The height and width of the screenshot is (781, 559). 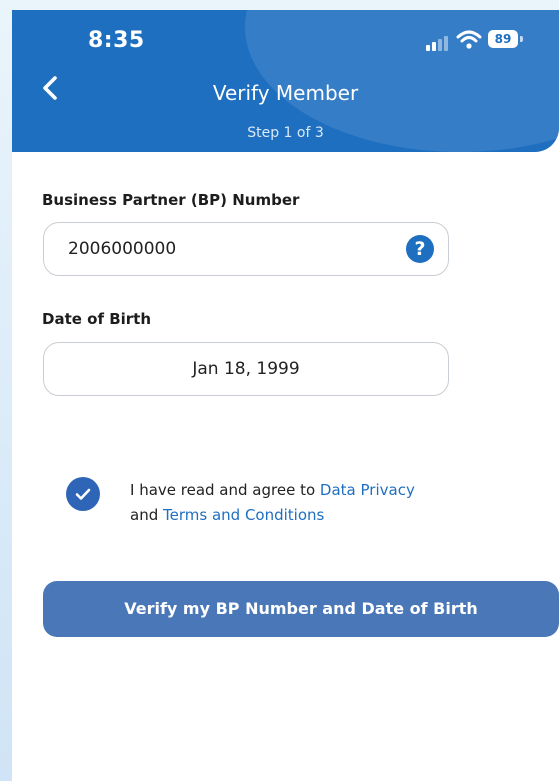 I want to click on dob-input, so click(x=246, y=369).